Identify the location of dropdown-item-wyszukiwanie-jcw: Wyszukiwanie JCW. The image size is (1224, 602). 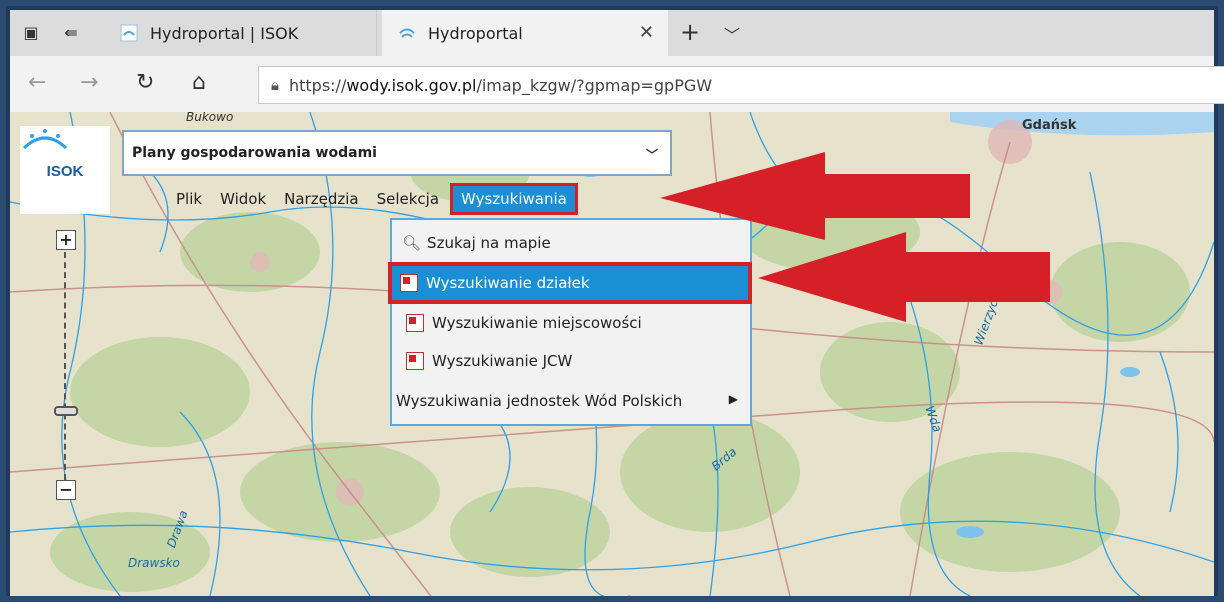
(485, 361).